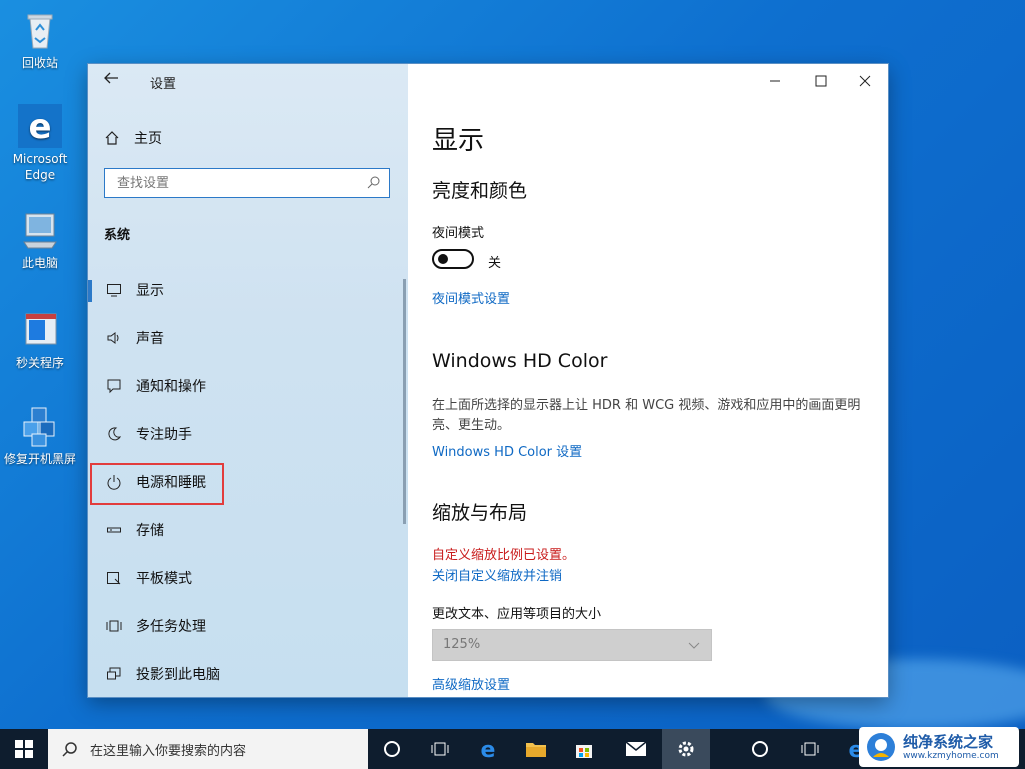  What do you see at coordinates (164, 579) in the screenshot?
I see `sidebar-item-label: 平板模式` at bounding box center [164, 579].